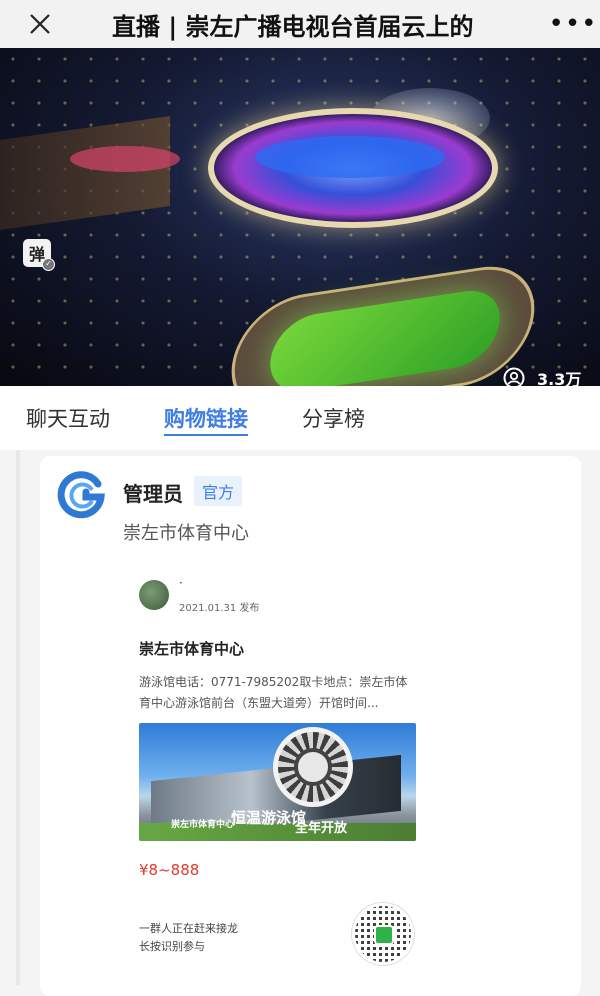 The height and width of the screenshot is (996, 600). I want to click on tab-chat-label: 聊天互动, so click(68, 419).